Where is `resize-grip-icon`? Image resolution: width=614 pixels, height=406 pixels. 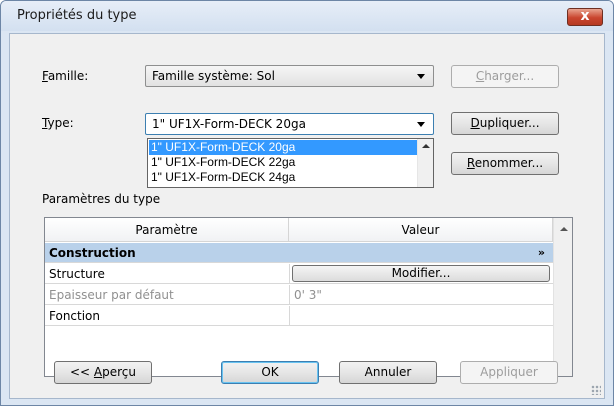 resize-grip-icon is located at coordinates (596, 390).